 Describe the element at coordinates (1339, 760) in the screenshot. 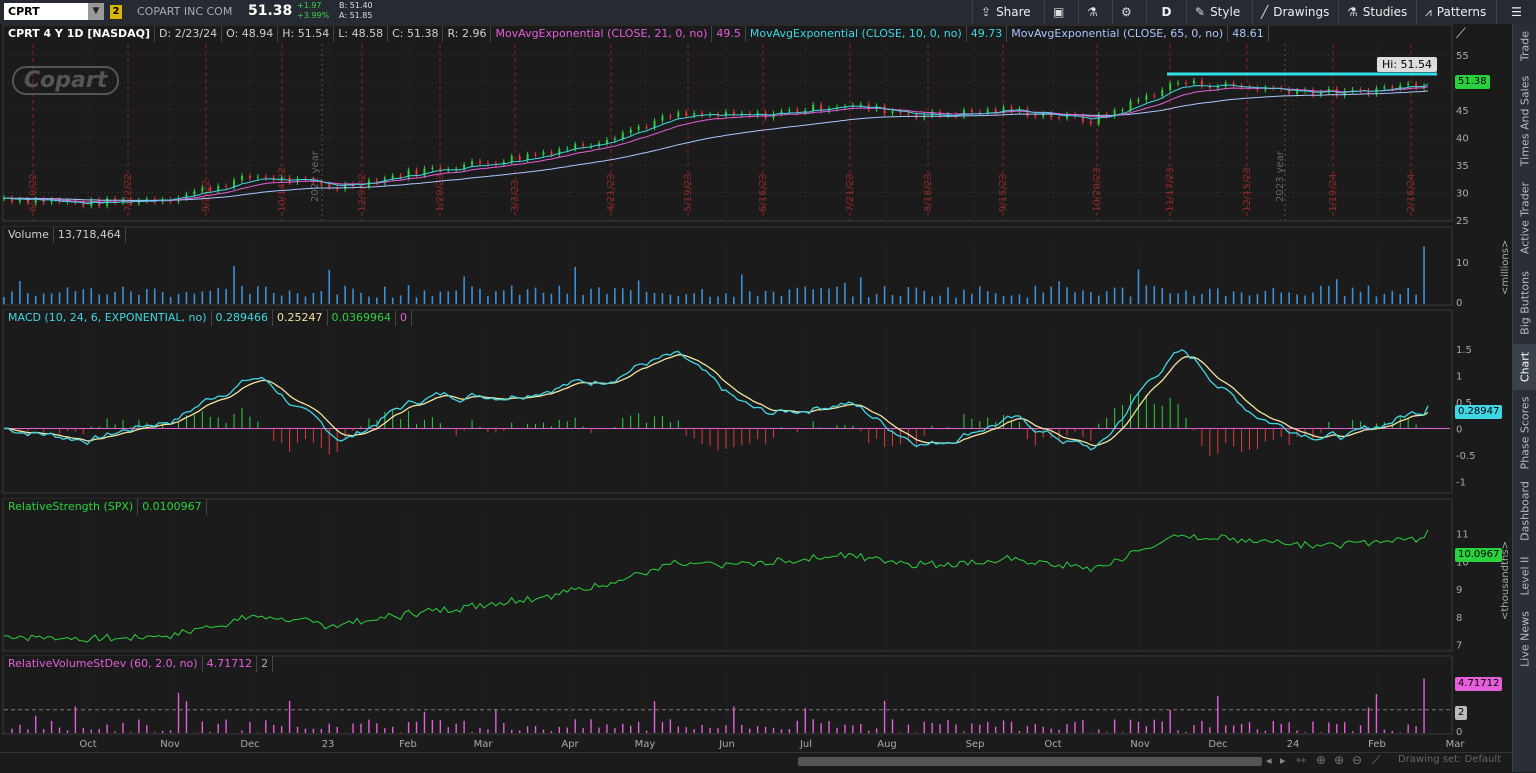

I see `zoom-in-icon: ⊕` at that location.